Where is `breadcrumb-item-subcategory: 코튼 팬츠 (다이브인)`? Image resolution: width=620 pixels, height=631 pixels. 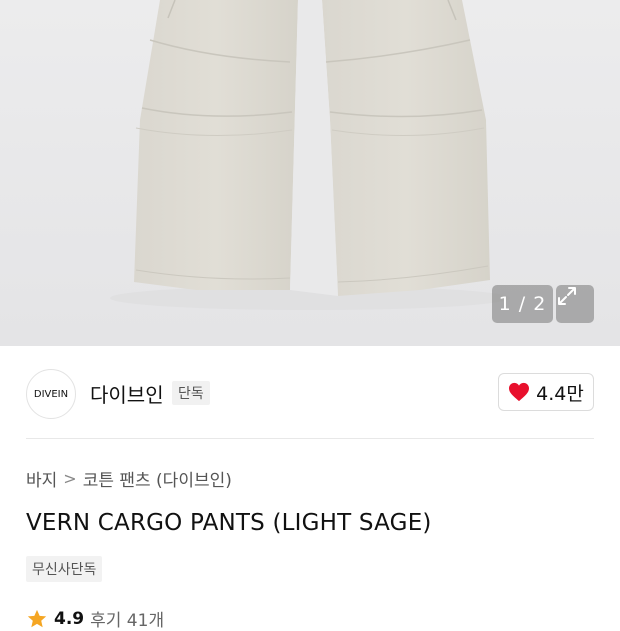 breadcrumb-item-subcategory: 코튼 팬츠 (다이브인) is located at coordinates (157, 478).